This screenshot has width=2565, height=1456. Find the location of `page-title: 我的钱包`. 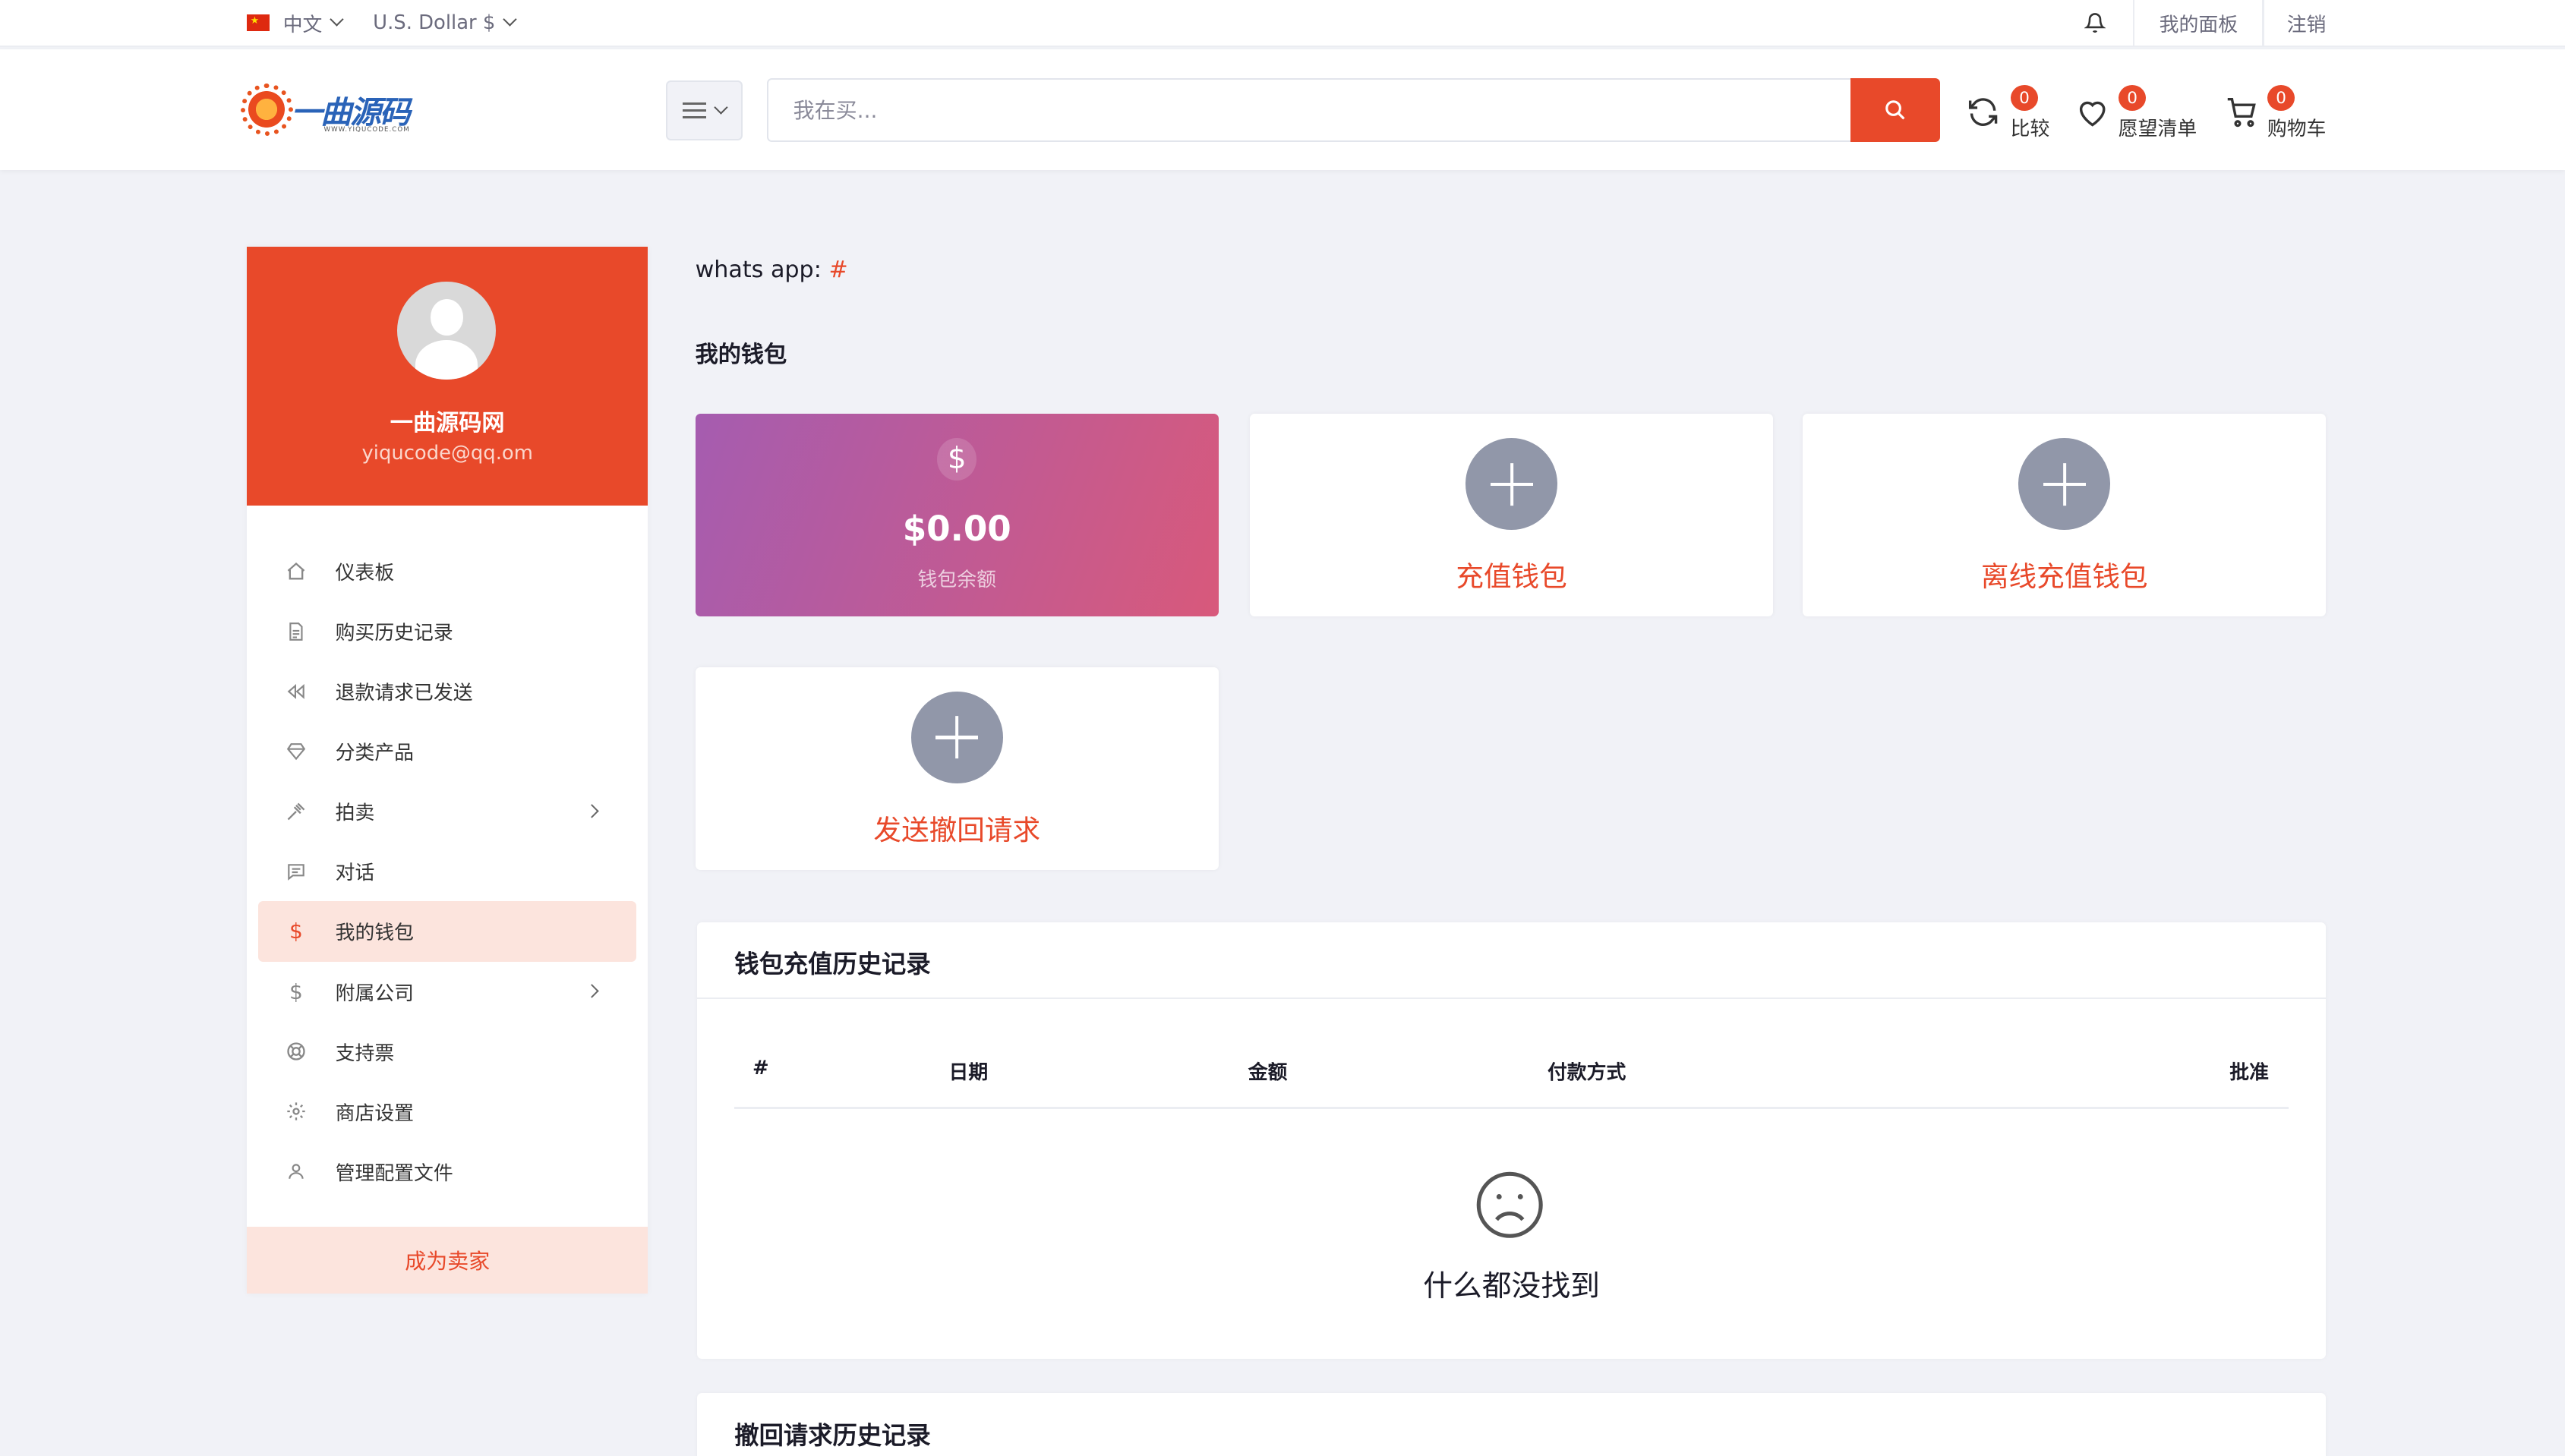

page-title: 我的钱包 is located at coordinates (741, 354).